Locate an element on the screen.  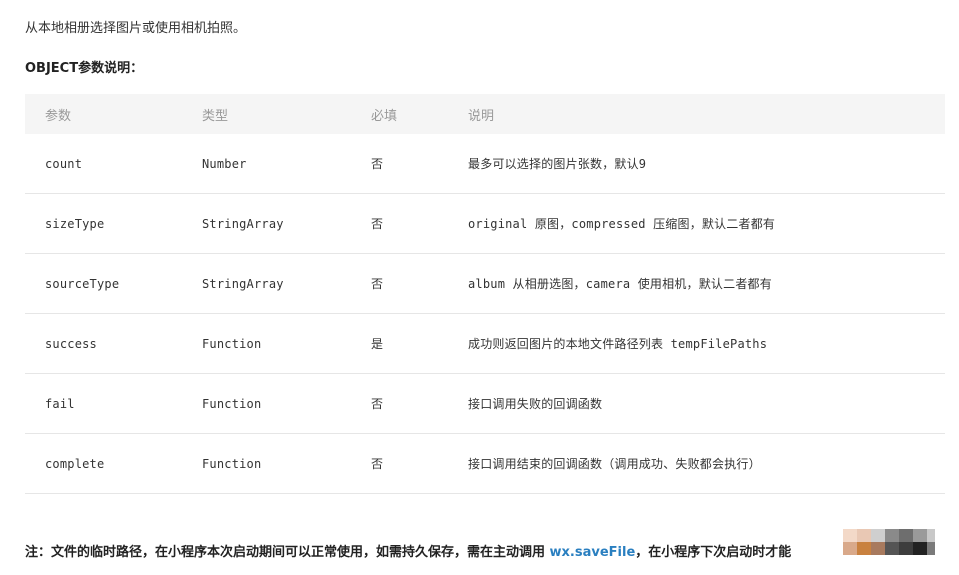
param-description: 成功则返回图片的本地文件路径列表 tempFilePaths is located at coordinates (696, 343).